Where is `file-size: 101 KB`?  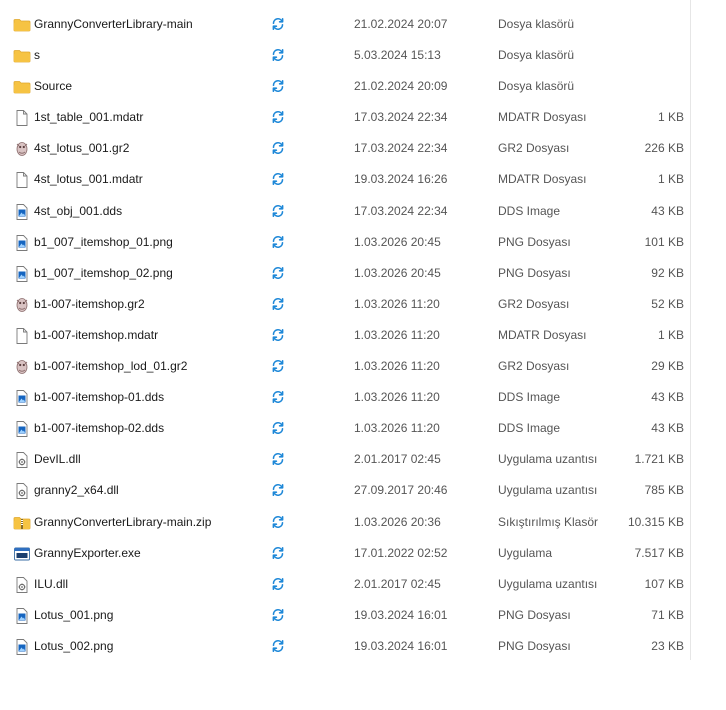 file-size: 101 KB is located at coordinates (664, 241).